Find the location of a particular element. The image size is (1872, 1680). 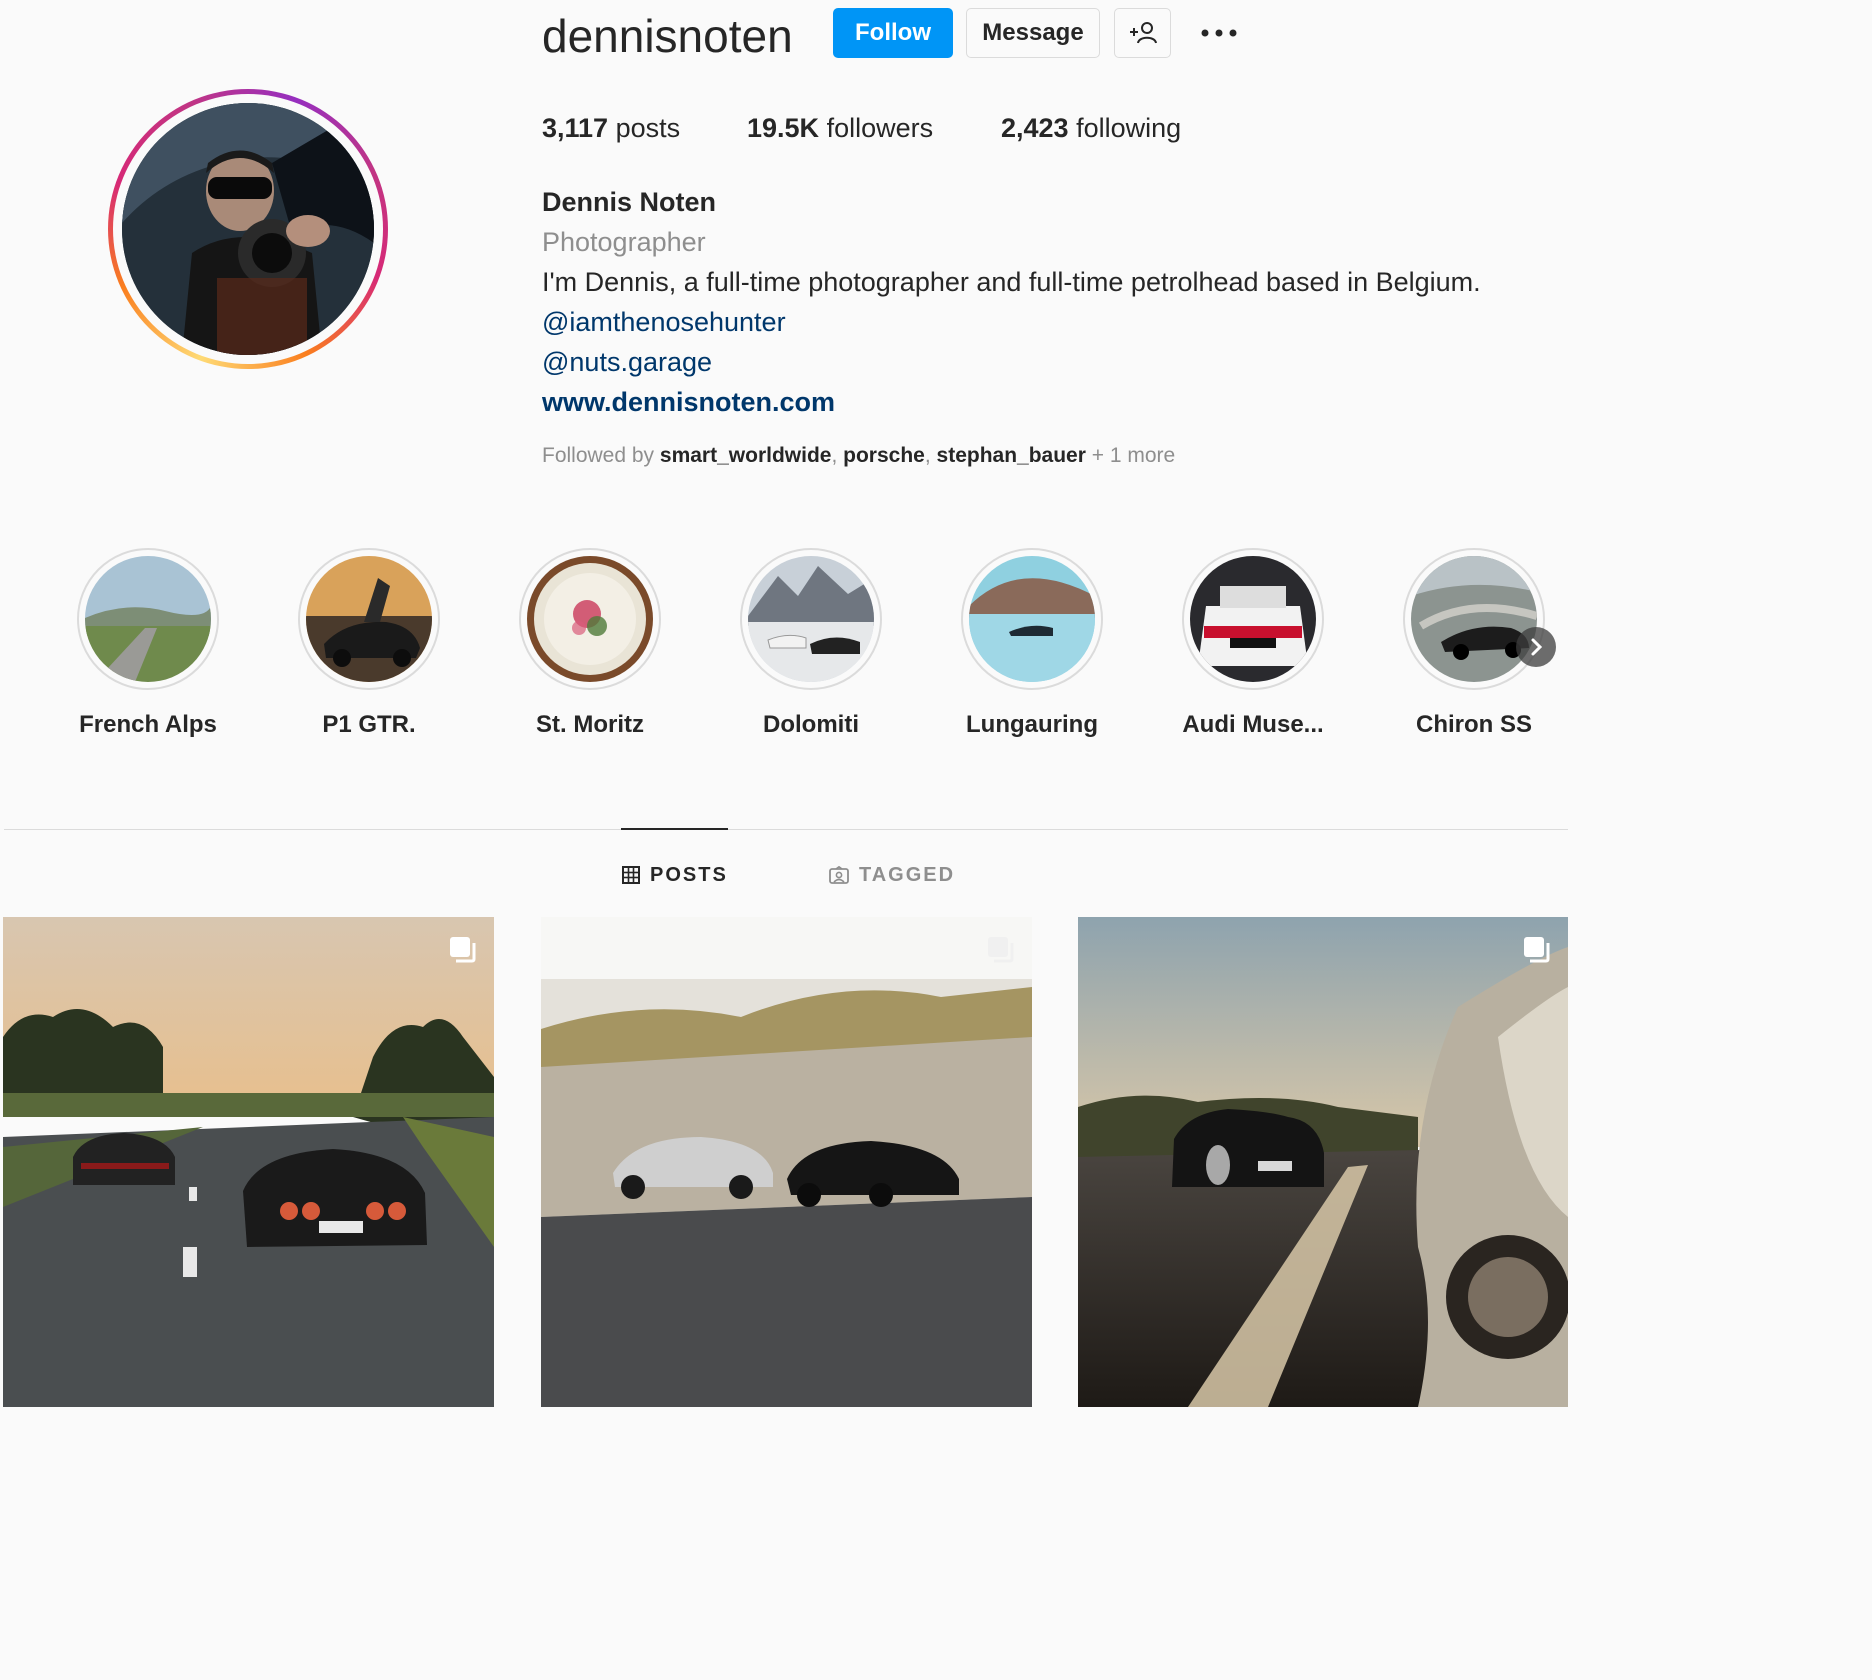

followers-value: 19.5K is located at coordinates (783, 128).